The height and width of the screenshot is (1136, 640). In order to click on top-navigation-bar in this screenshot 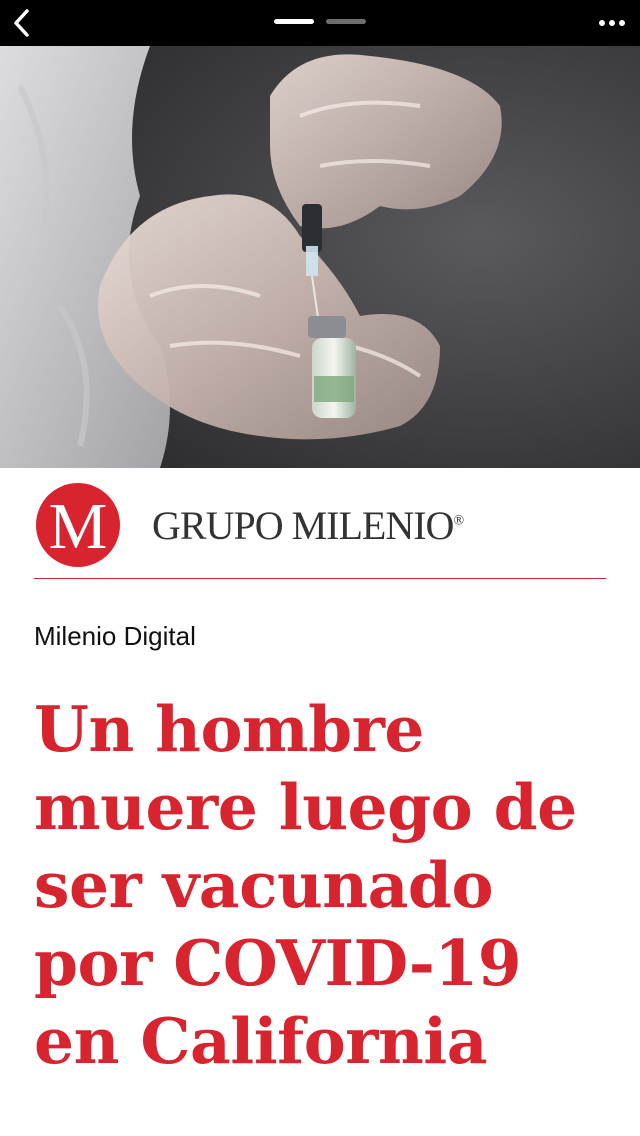, I will do `click(320, 23)`.